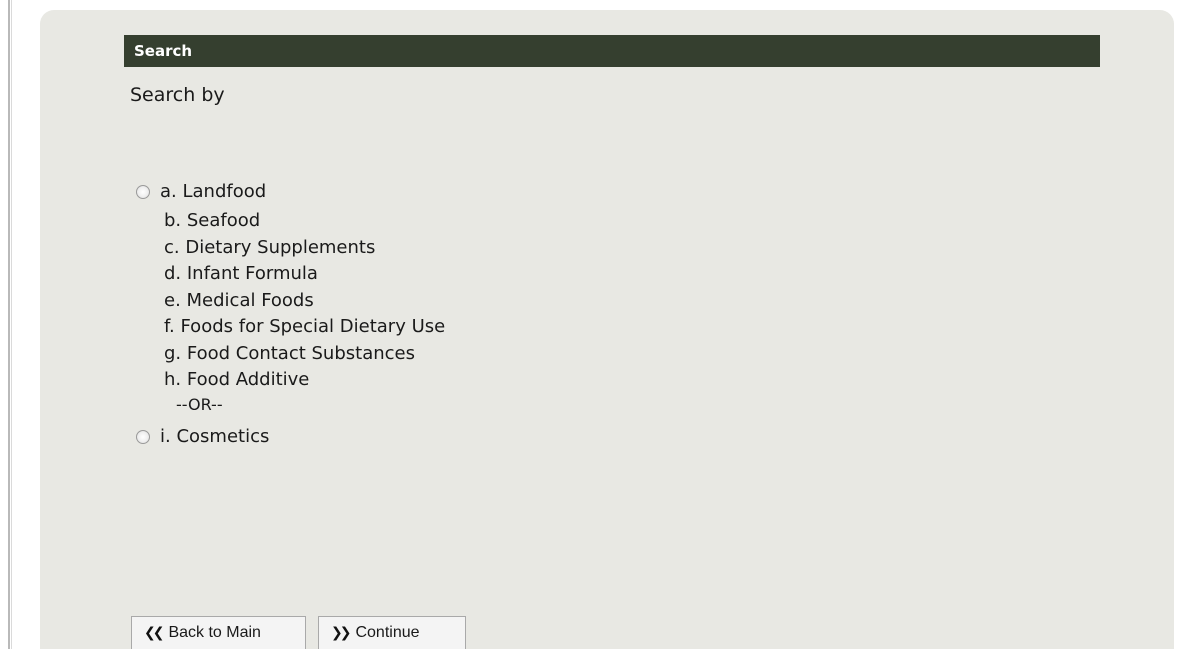 The width and height of the screenshot is (1194, 649). Describe the element at coordinates (177, 95) in the screenshot. I see `search-by-label: Search by` at that location.